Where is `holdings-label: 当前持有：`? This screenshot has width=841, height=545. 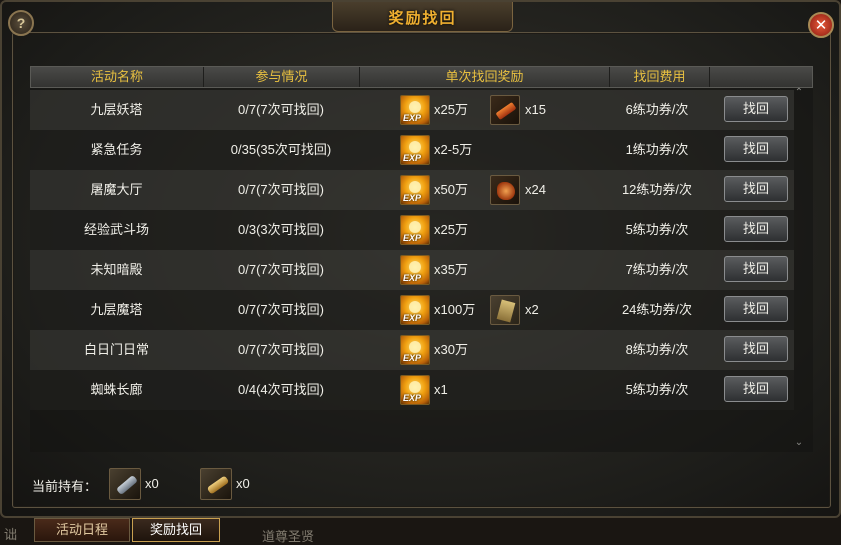 holdings-label: 当前持有： is located at coordinates (65, 486).